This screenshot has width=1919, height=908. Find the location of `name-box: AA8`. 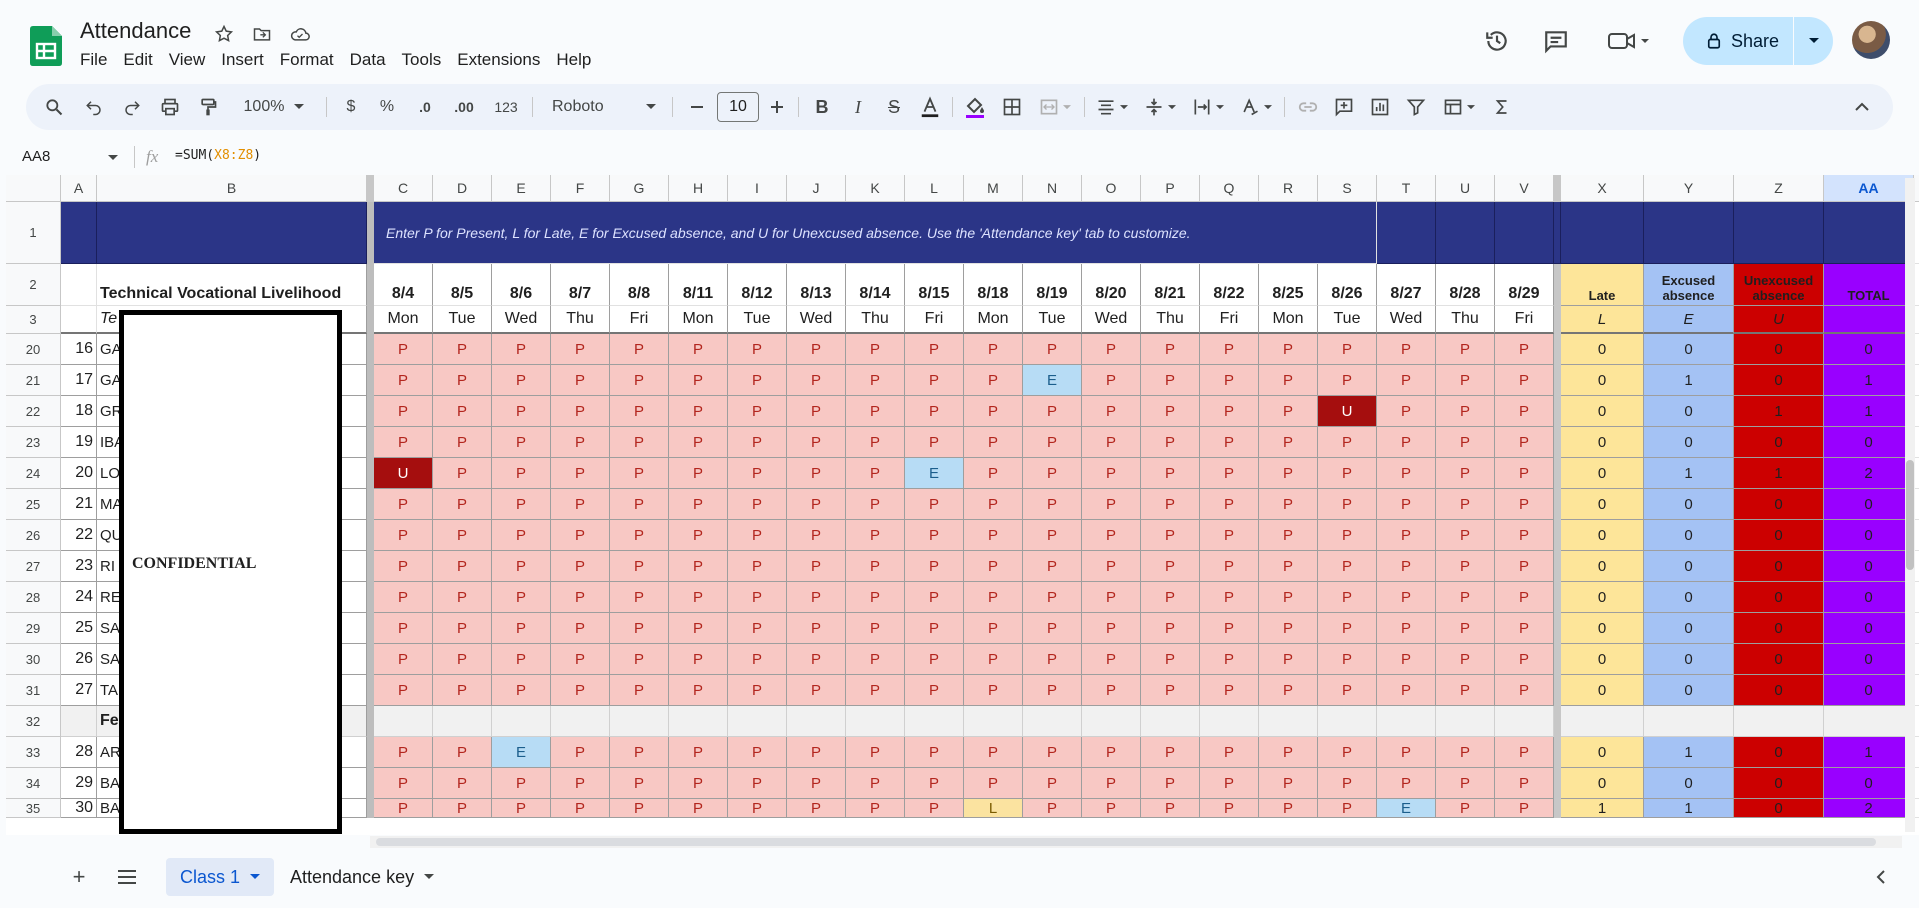

name-box: AA8 is located at coordinates (36, 156).